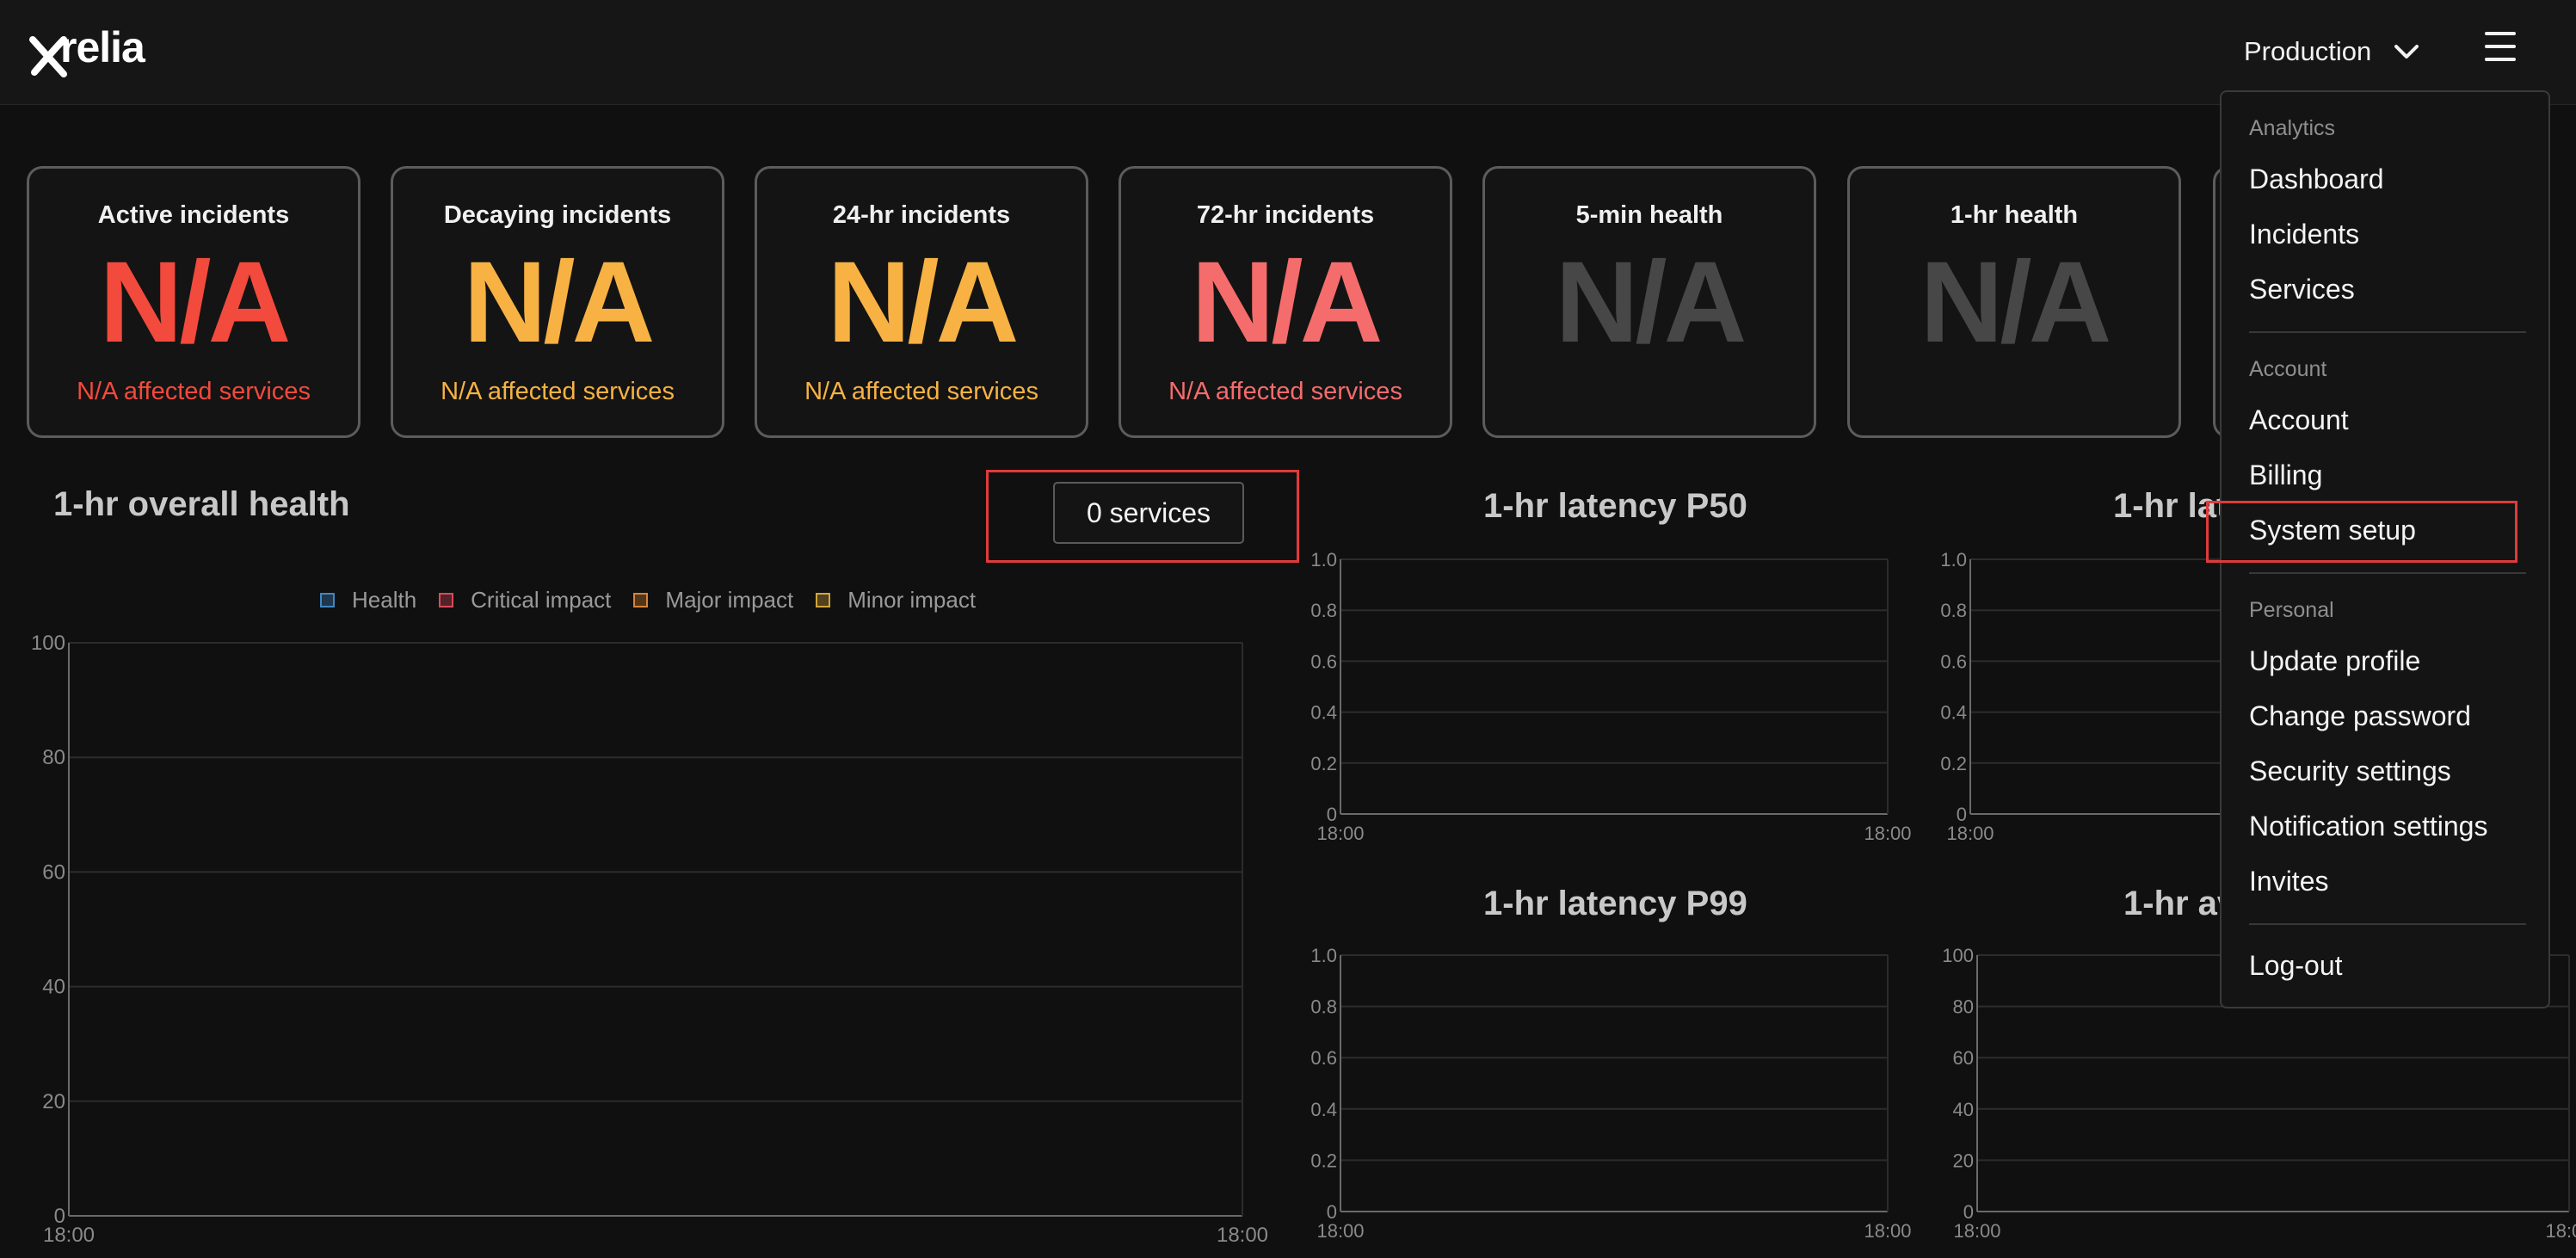  I want to click on brand-logo-text: relia, so click(103, 47).